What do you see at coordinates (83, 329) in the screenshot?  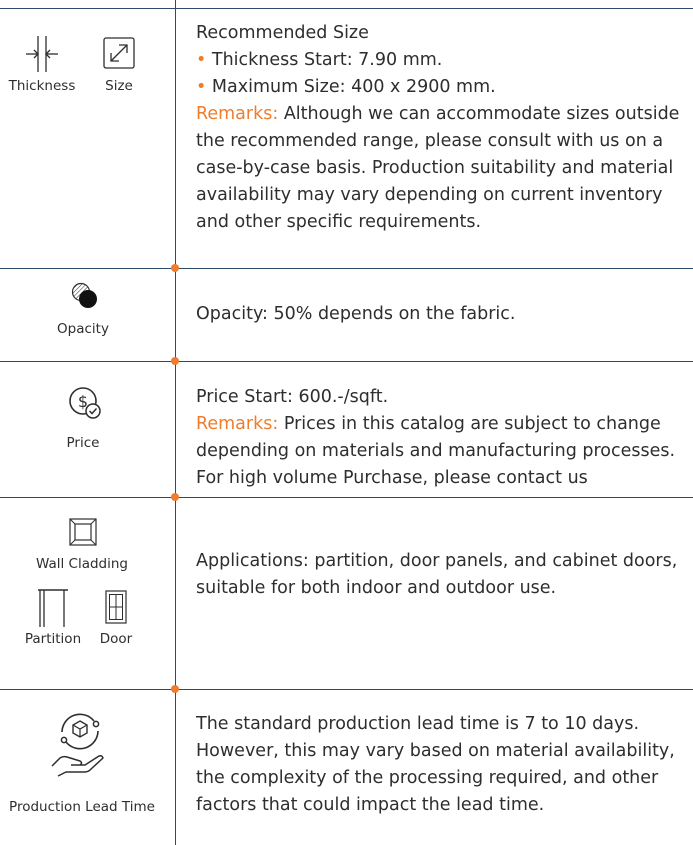 I see `opacity-label: Opacity` at bounding box center [83, 329].